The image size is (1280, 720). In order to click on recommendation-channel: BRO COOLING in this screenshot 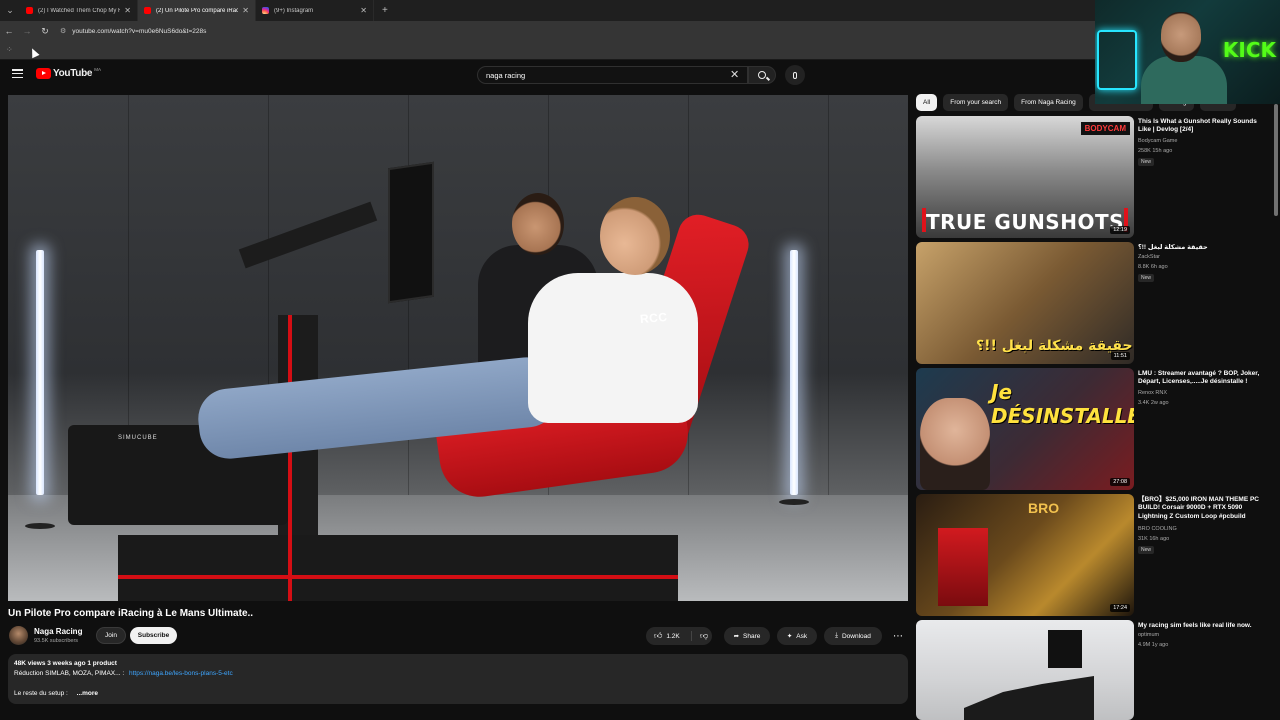, I will do `click(1157, 529)`.